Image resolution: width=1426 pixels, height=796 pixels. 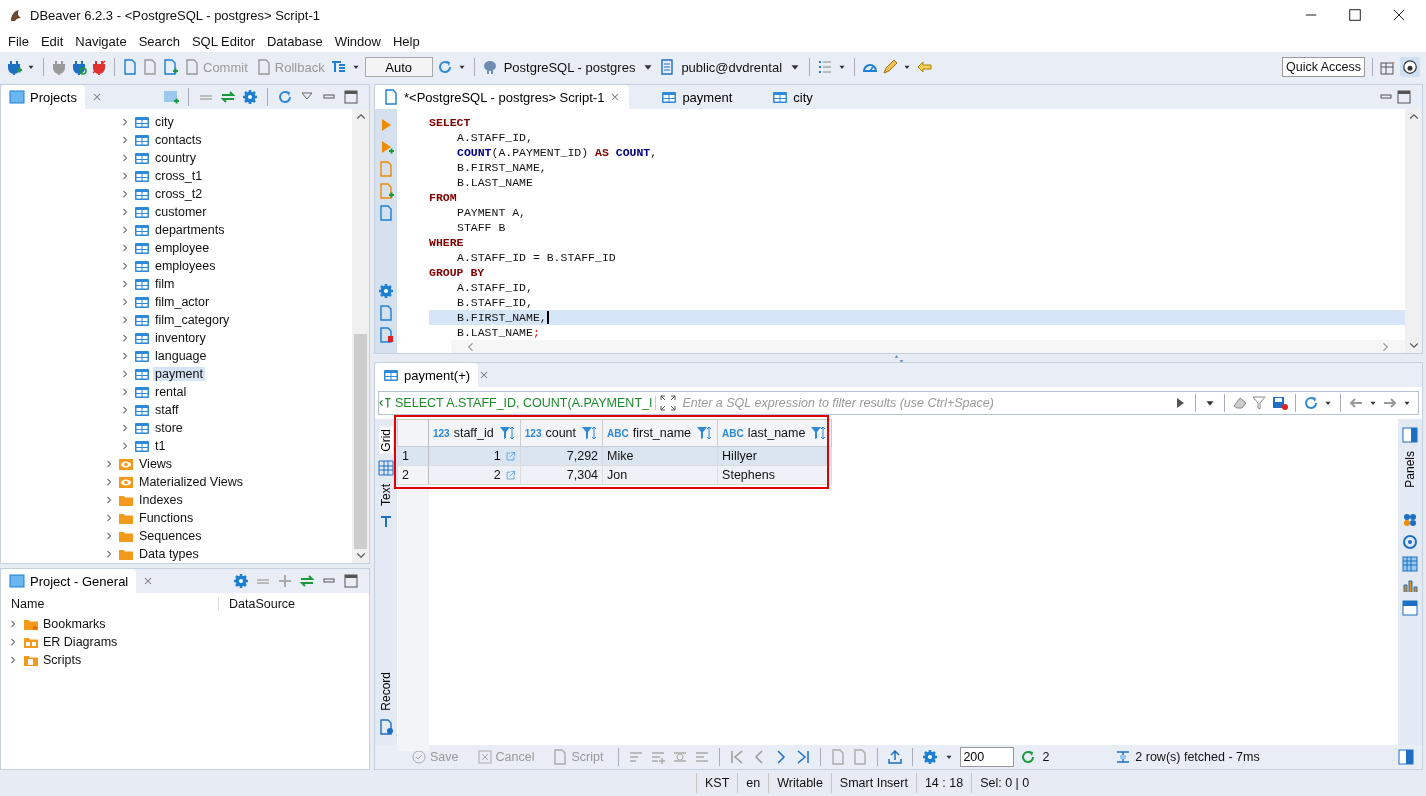 What do you see at coordinates (160, 446) in the screenshot?
I see `tree-item: t1` at bounding box center [160, 446].